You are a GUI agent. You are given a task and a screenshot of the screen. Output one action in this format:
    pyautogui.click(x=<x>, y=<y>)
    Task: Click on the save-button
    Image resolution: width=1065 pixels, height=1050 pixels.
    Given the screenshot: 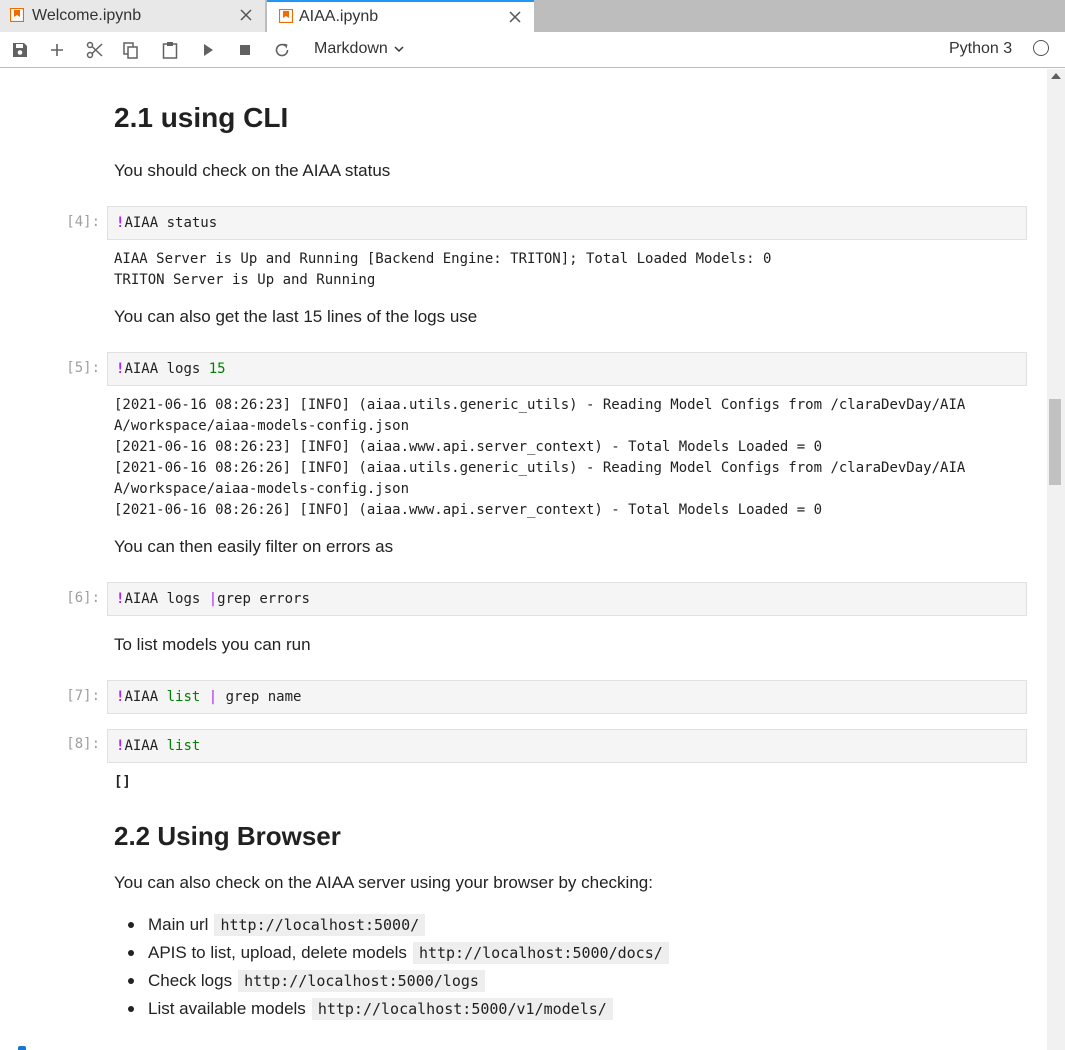 What is the action you would take?
    pyautogui.click(x=20, y=50)
    